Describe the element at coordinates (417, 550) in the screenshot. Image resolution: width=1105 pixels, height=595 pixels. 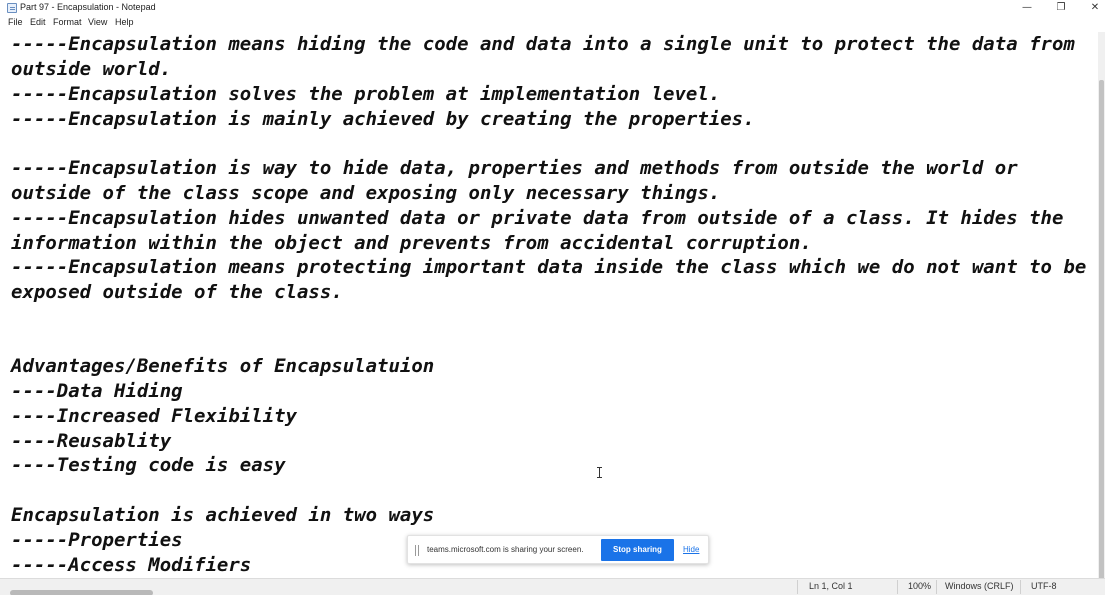
I see `drag-handle-icon` at that location.